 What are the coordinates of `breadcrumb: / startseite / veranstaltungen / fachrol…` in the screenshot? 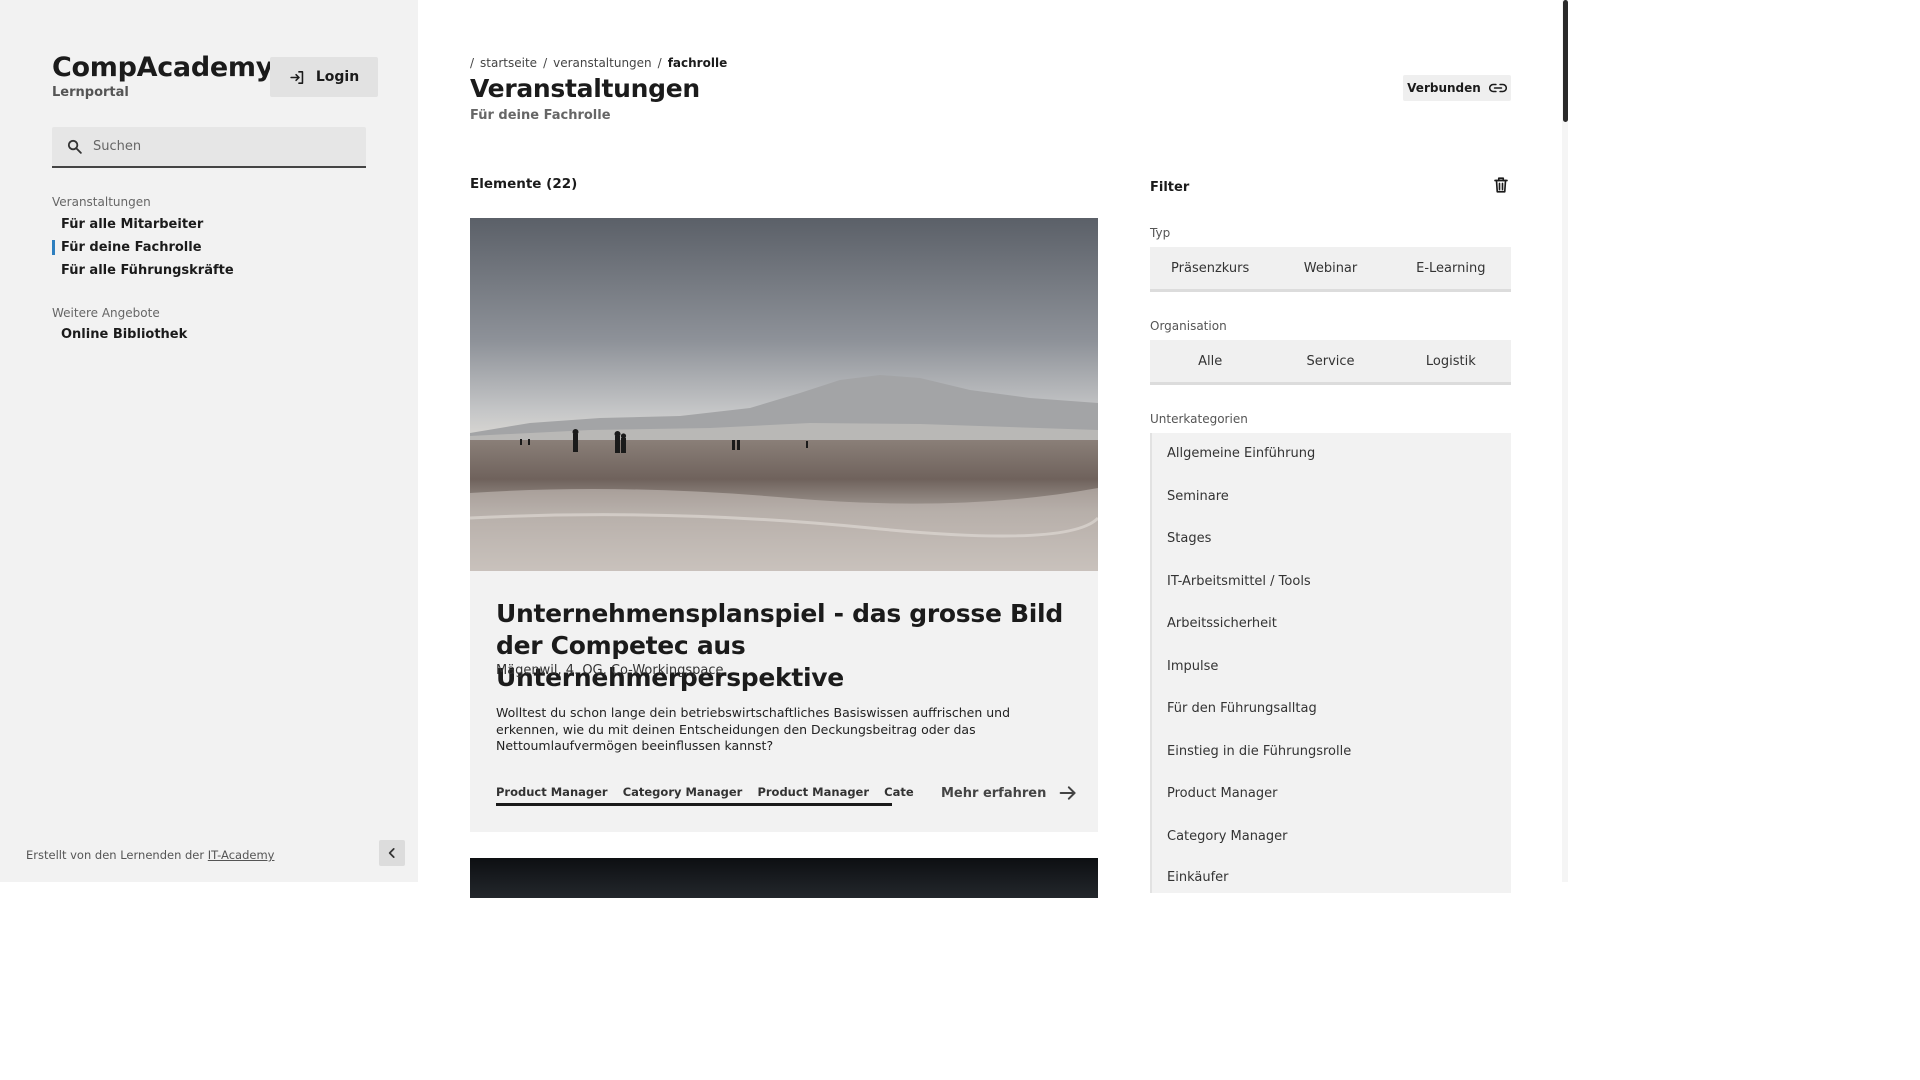 It's located at (599, 63).